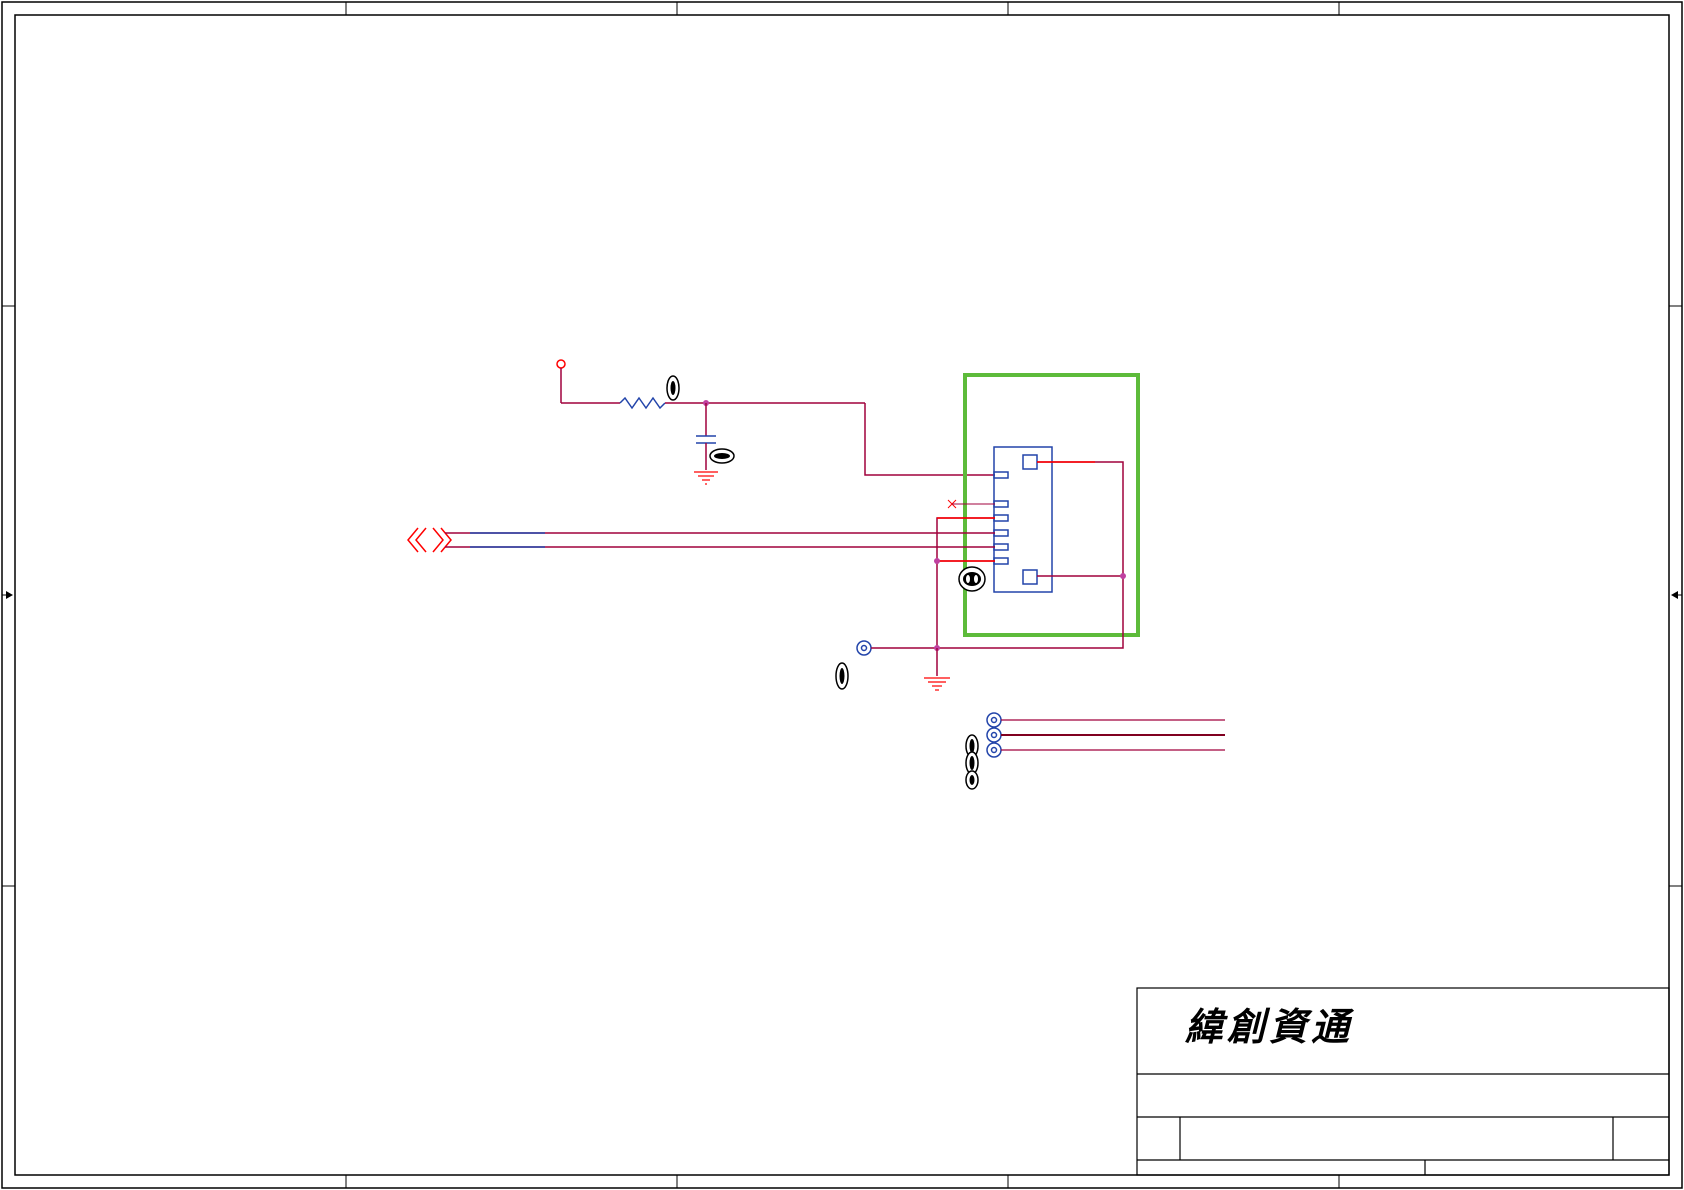 The width and height of the screenshot is (1684, 1190). Describe the element at coordinates (429, 540) in the screenshot. I see `offpage-connector-icon` at that location.